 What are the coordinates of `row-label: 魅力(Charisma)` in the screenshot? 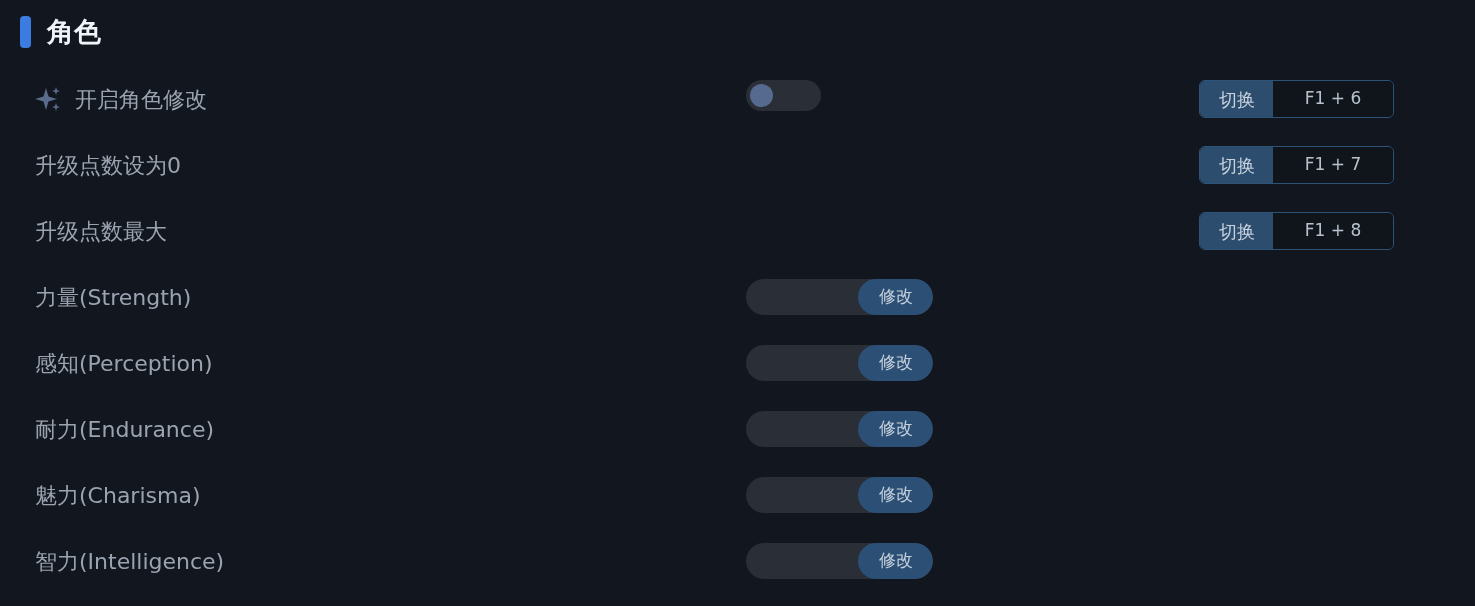 It's located at (118, 495).